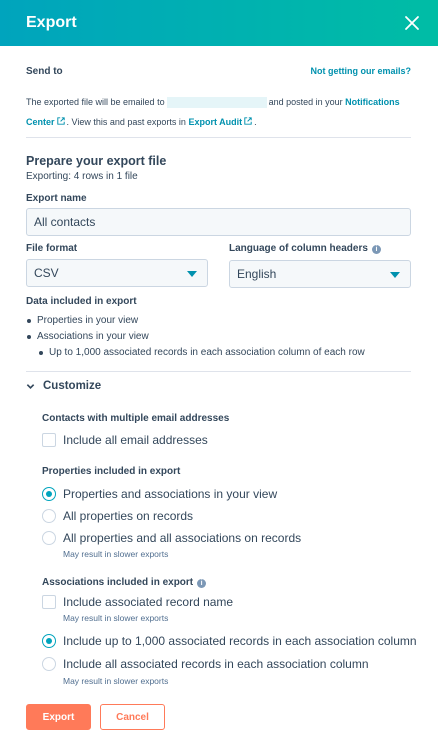  Describe the element at coordinates (412, 23) in the screenshot. I see `close-icon` at that location.